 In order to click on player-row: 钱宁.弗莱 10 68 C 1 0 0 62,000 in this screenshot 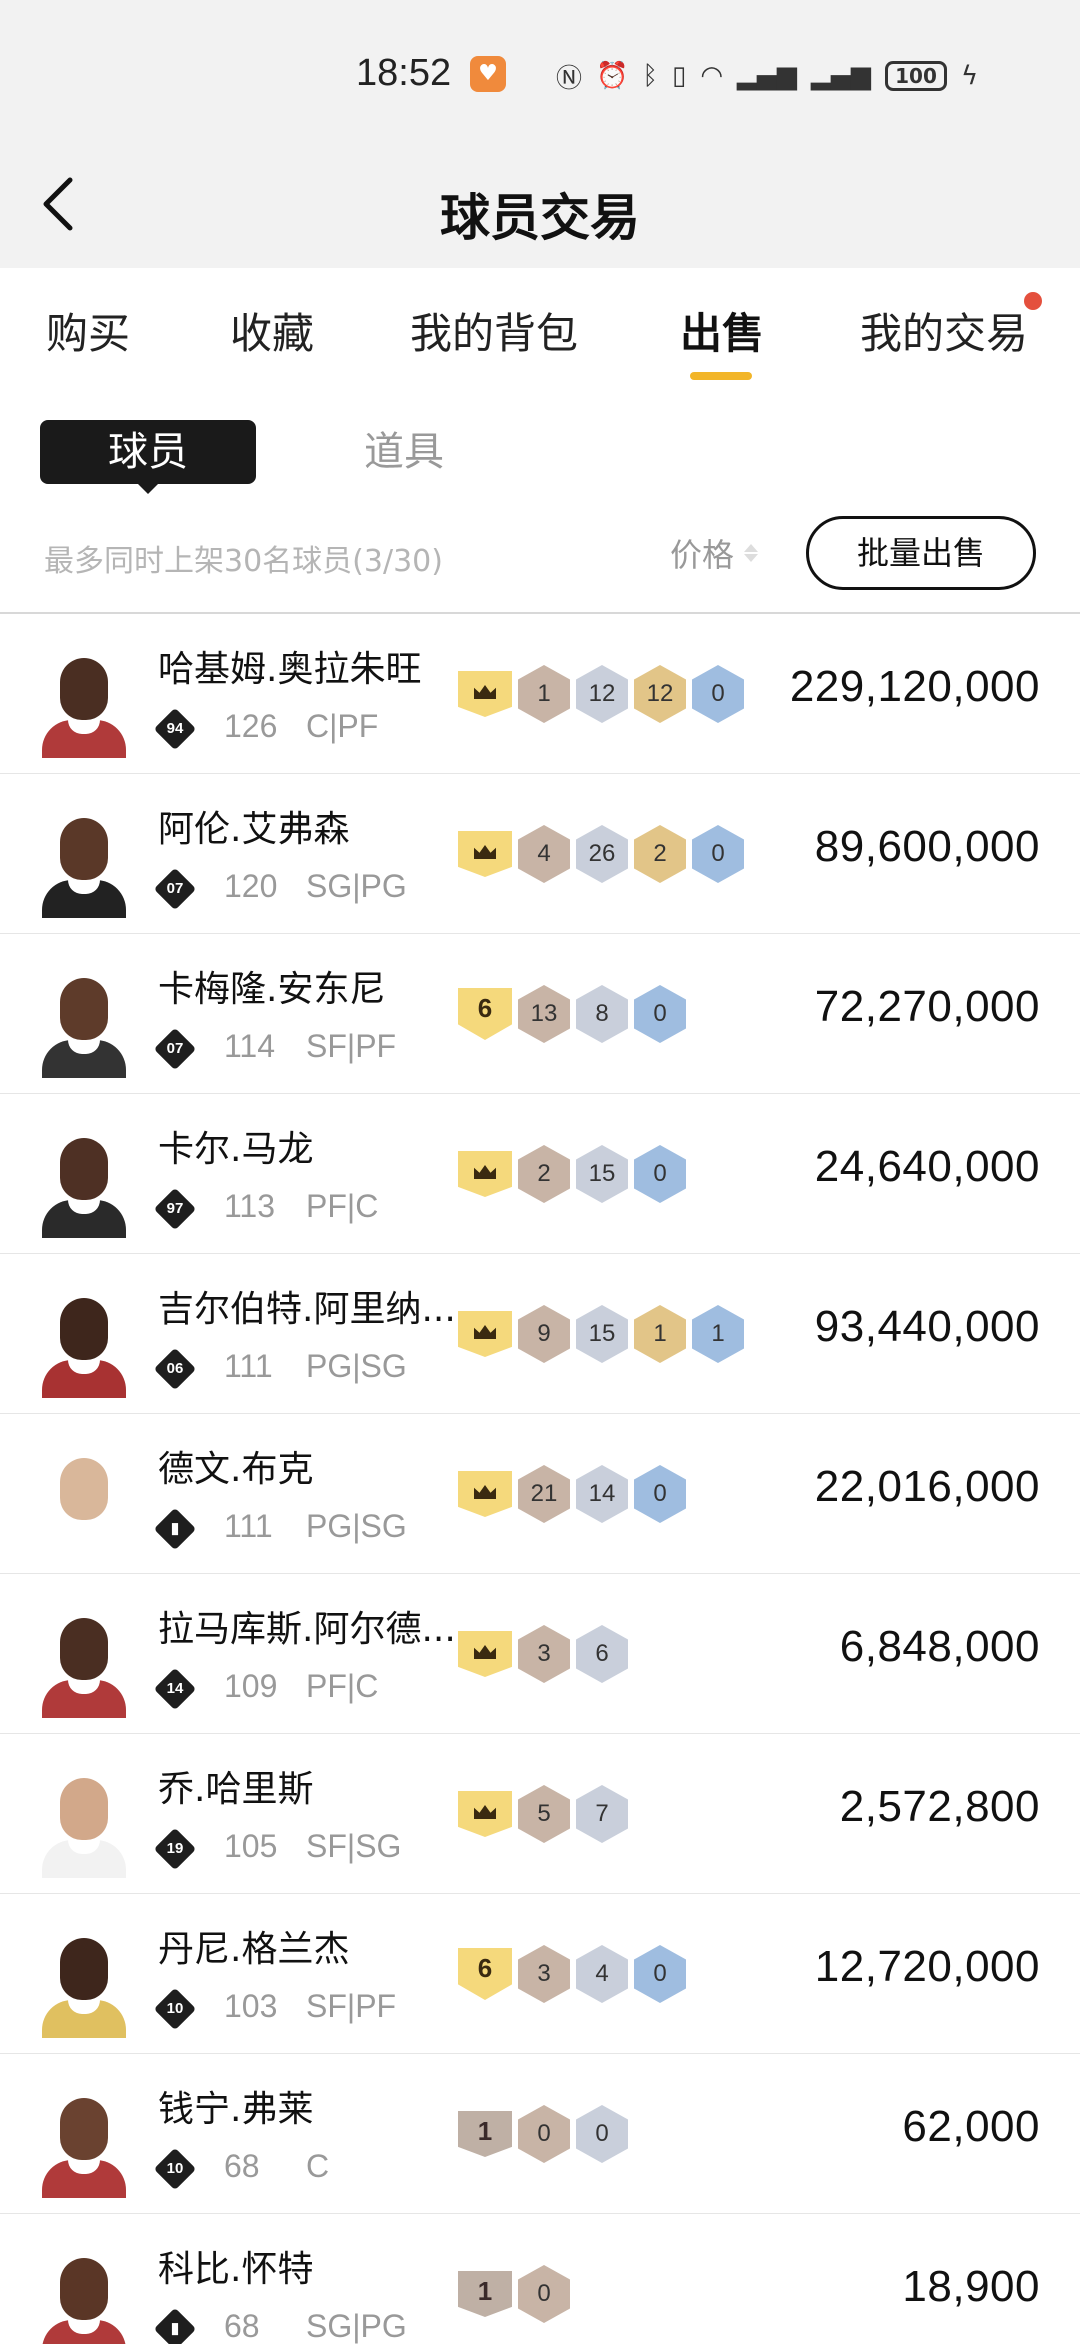, I will do `click(540, 2134)`.